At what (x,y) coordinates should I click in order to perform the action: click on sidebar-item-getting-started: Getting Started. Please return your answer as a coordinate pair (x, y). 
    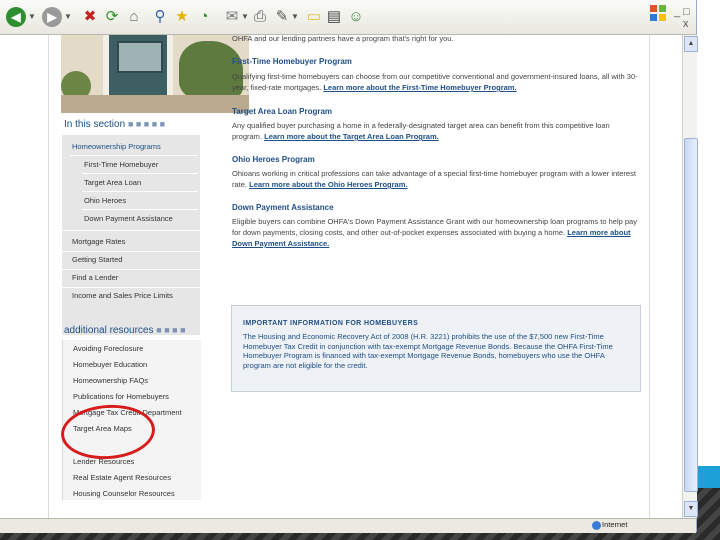
    Looking at the image, I should click on (97, 259).